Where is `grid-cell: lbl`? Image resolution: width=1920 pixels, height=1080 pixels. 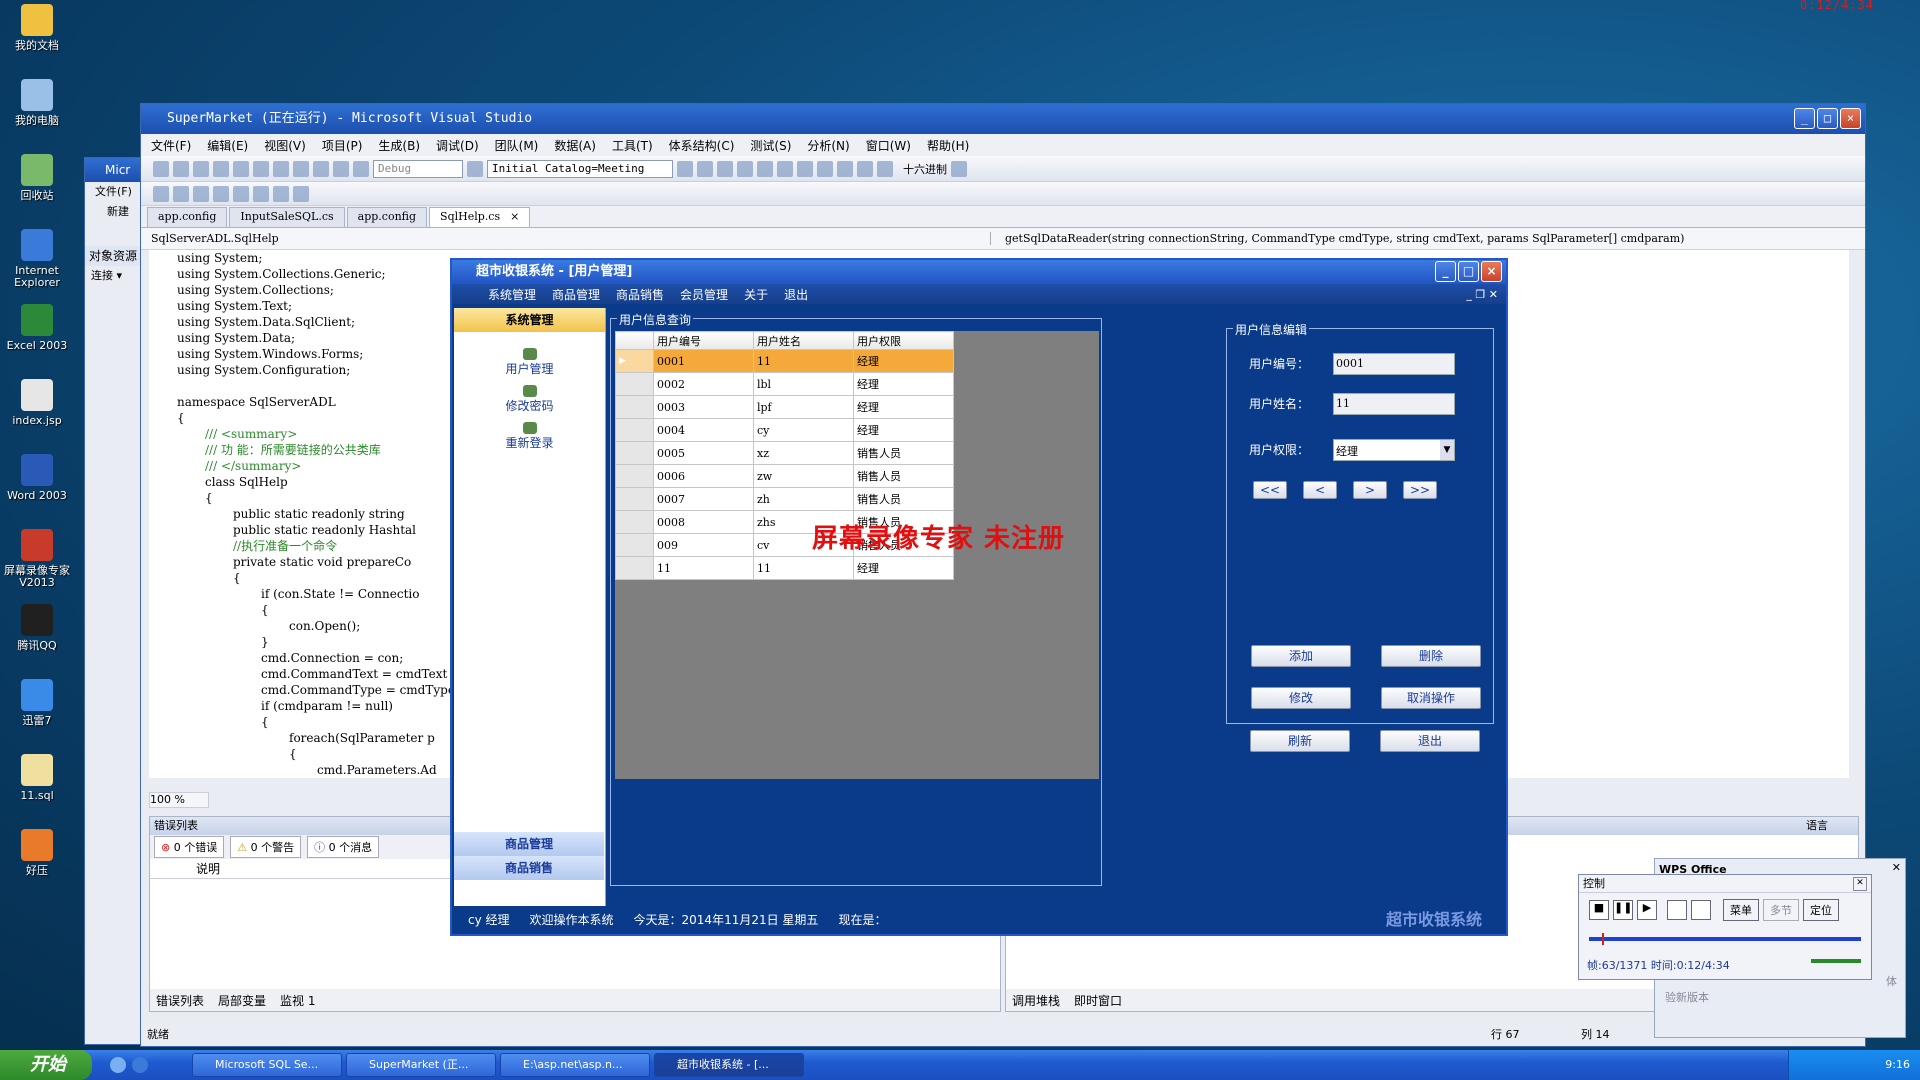
grid-cell: lbl is located at coordinates (803, 384).